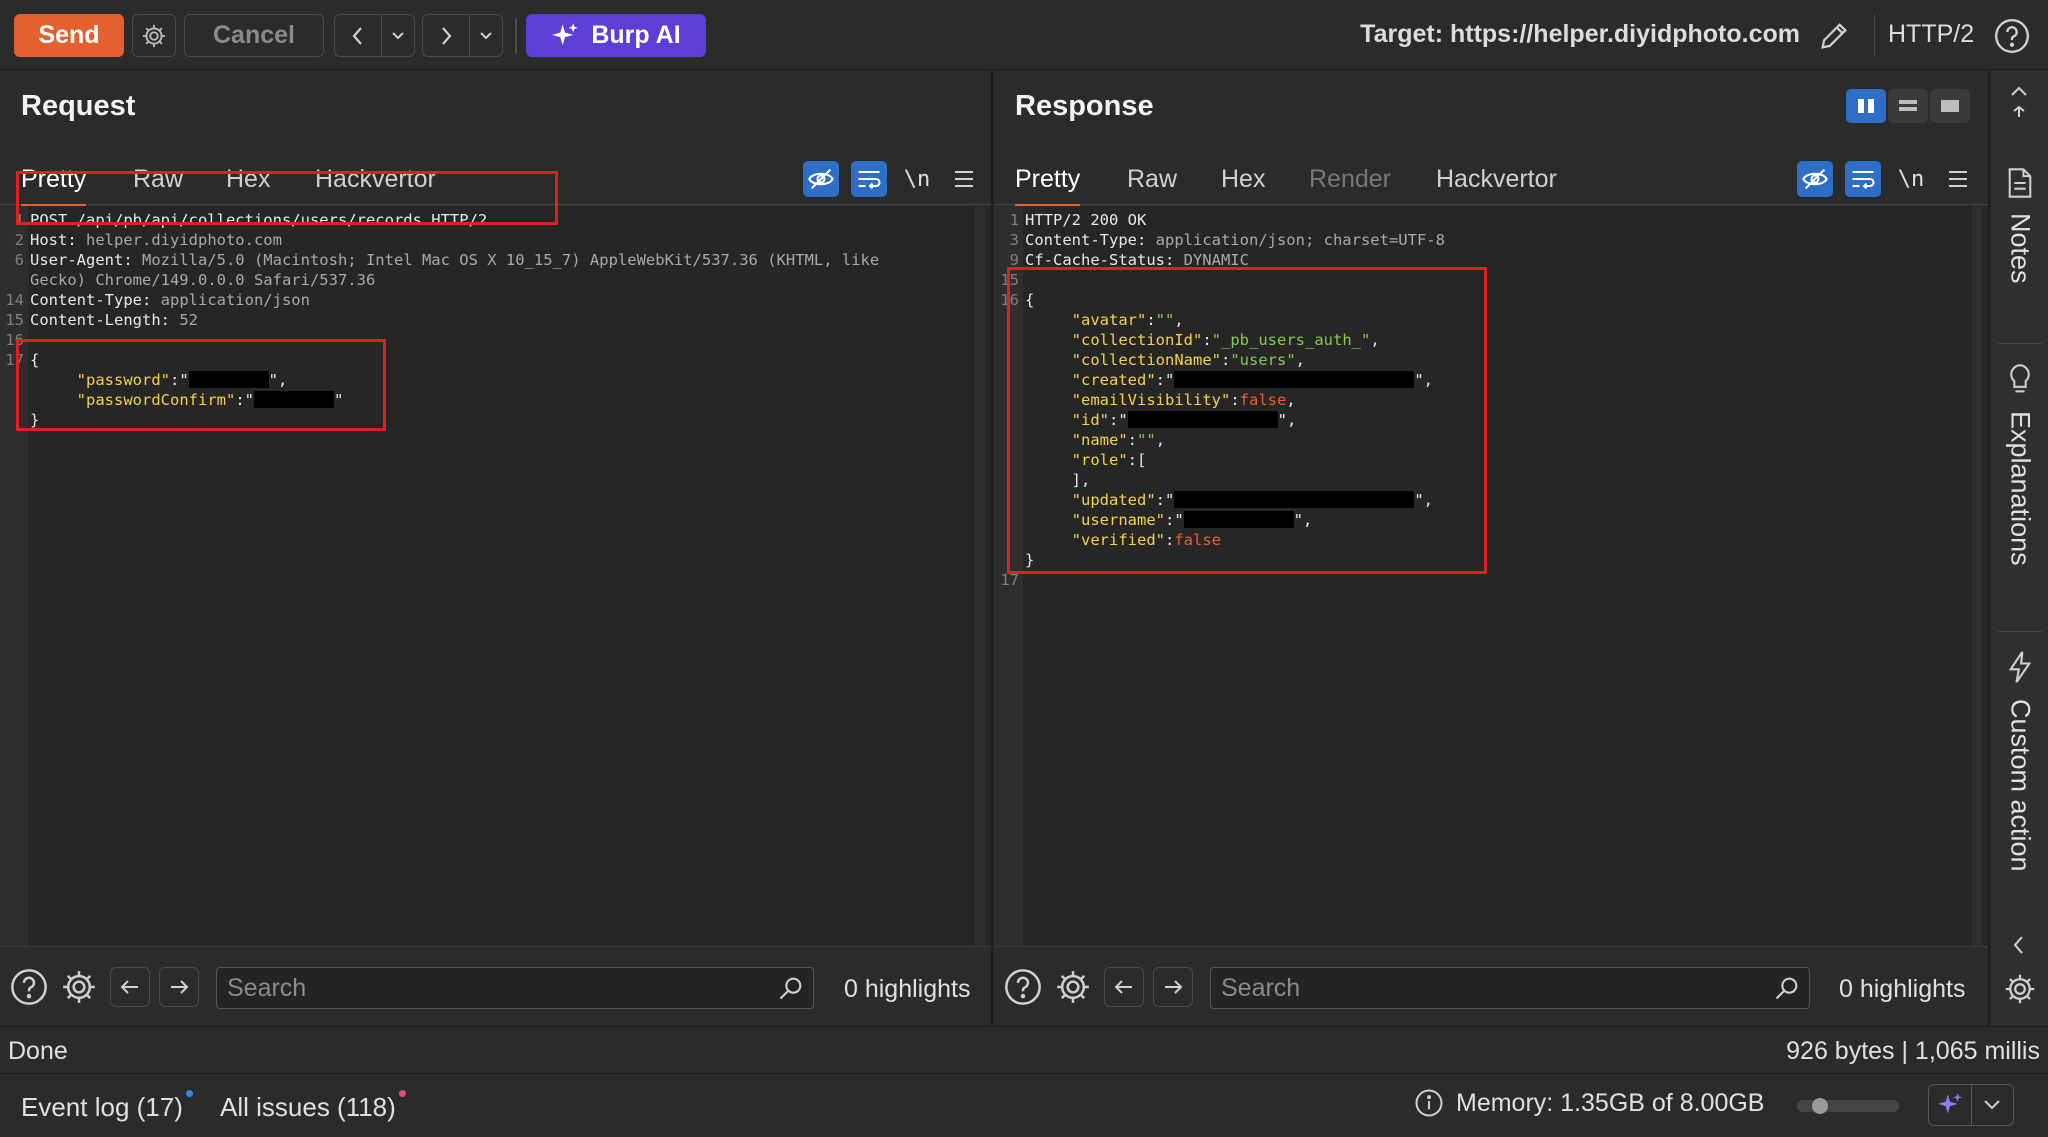 The height and width of the screenshot is (1137, 2048). Describe the element at coordinates (1496, 184) in the screenshot. I see `response-tab-hackvertor: Hackvertor` at that location.